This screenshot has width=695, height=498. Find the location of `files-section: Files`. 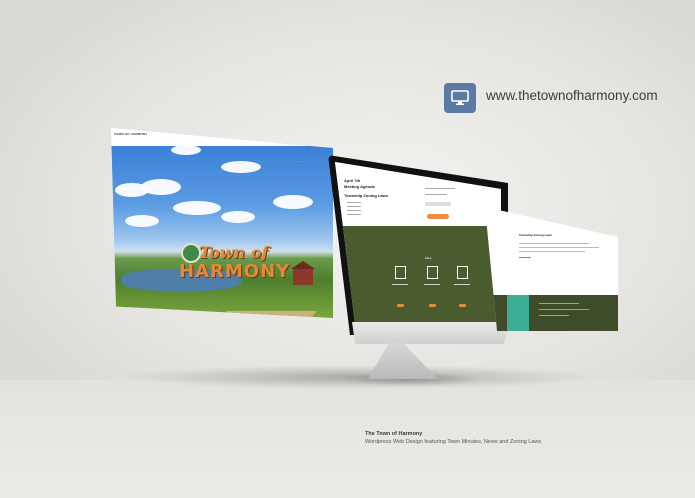

files-section: Files is located at coordinates (418, 275).